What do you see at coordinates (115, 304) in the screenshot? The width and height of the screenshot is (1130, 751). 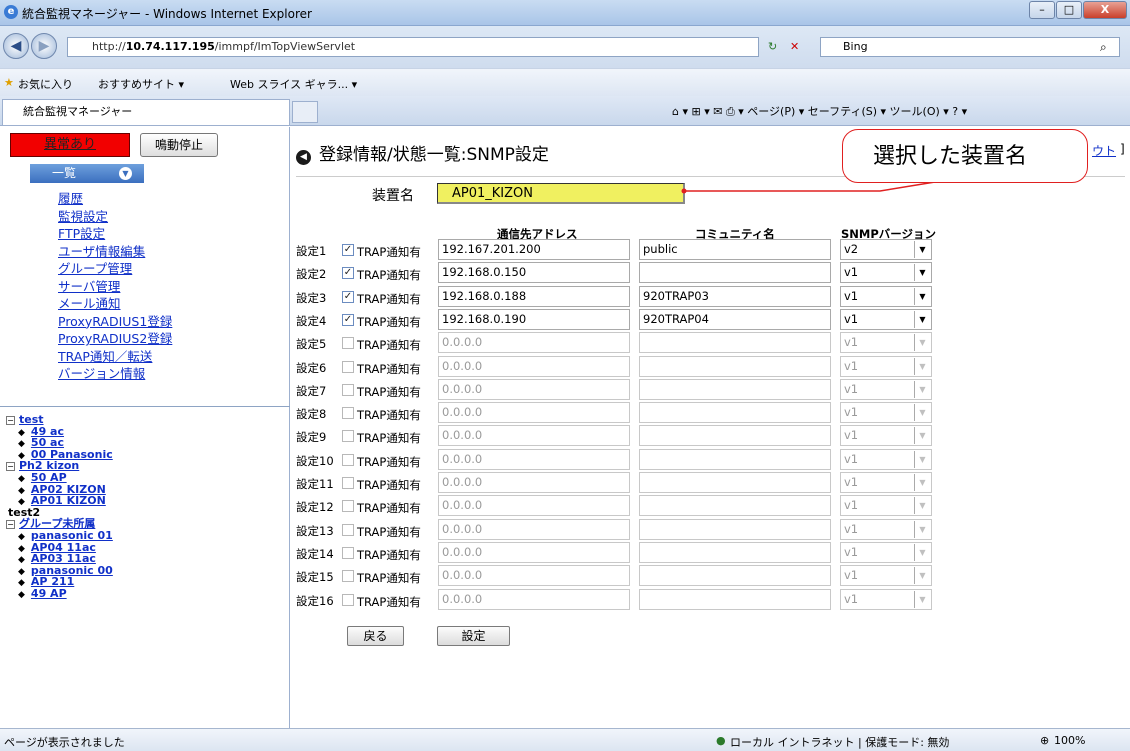 I see `sidebar-menu-item: メール通知` at bounding box center [115, 304].